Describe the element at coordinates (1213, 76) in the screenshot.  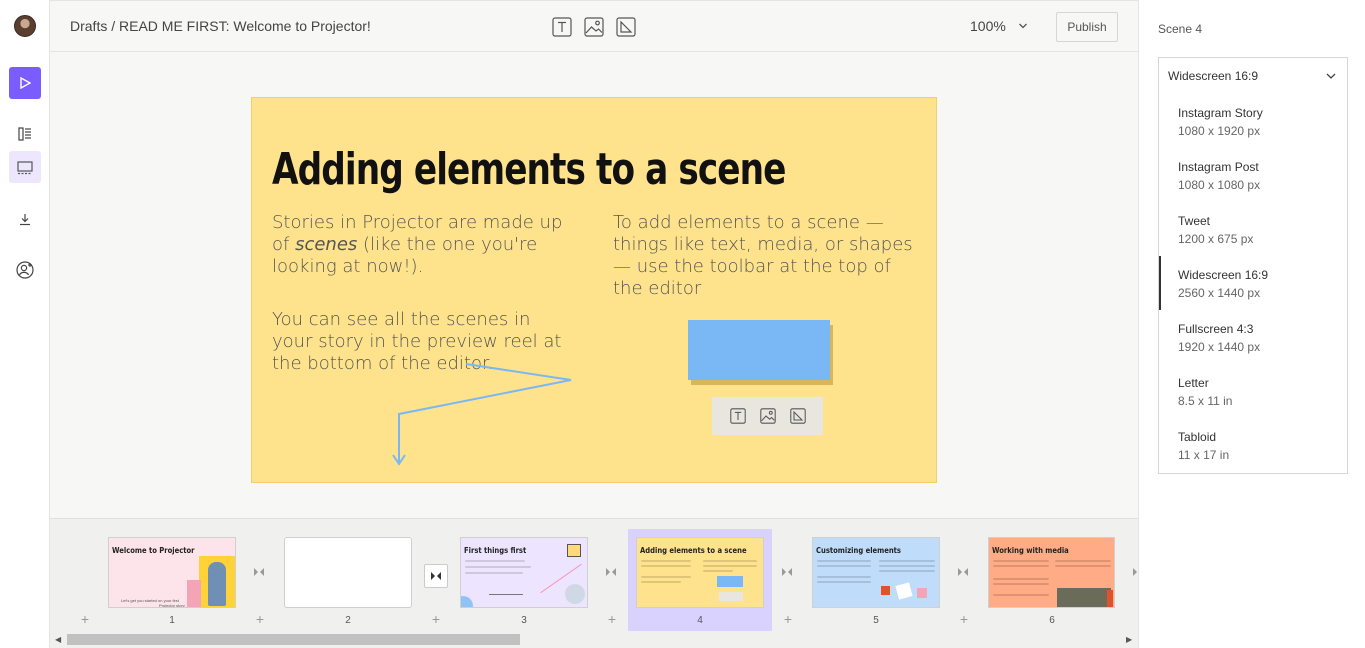
I see `selected-size: Widescreen 16:9` at that location.